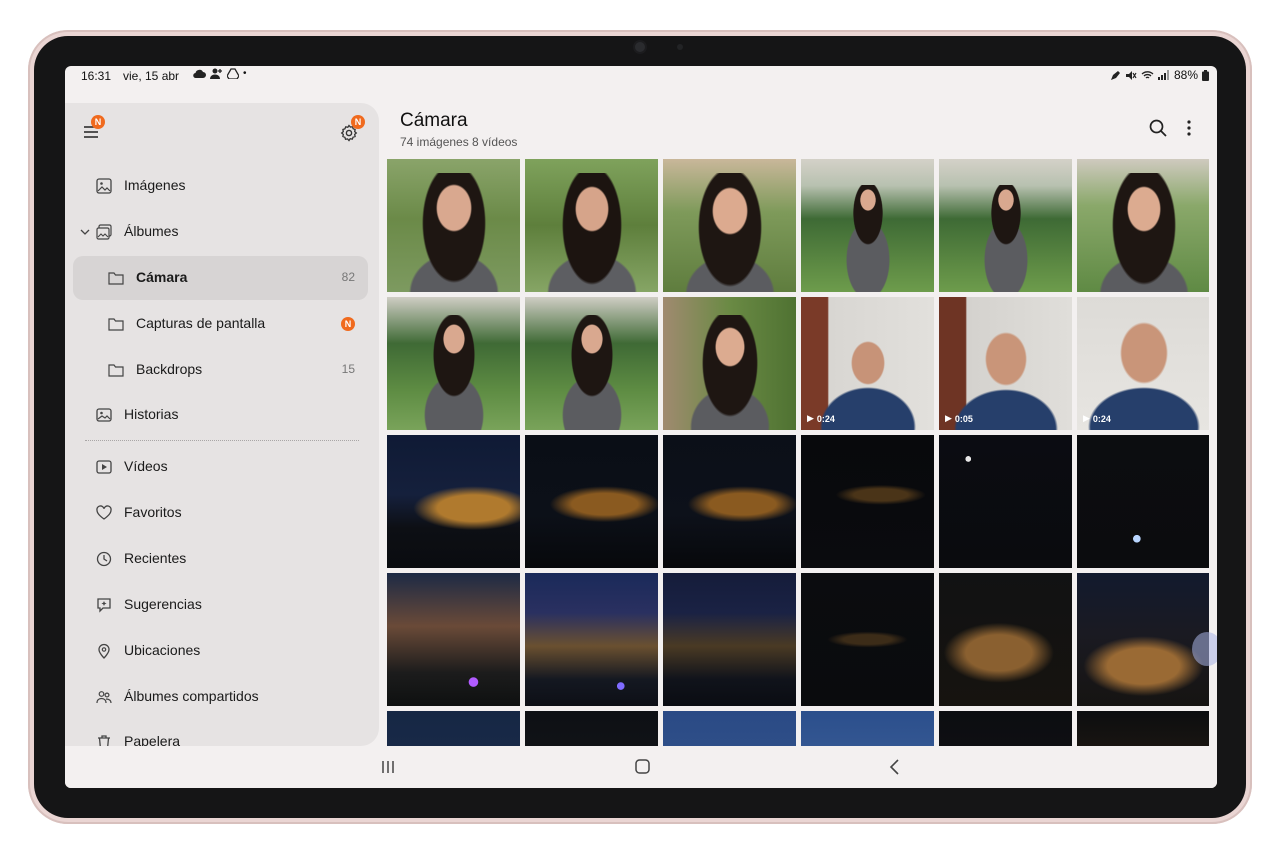 This screenshot has width=1280, height=853. I want to click on settings-button: N, so click(351, 130).